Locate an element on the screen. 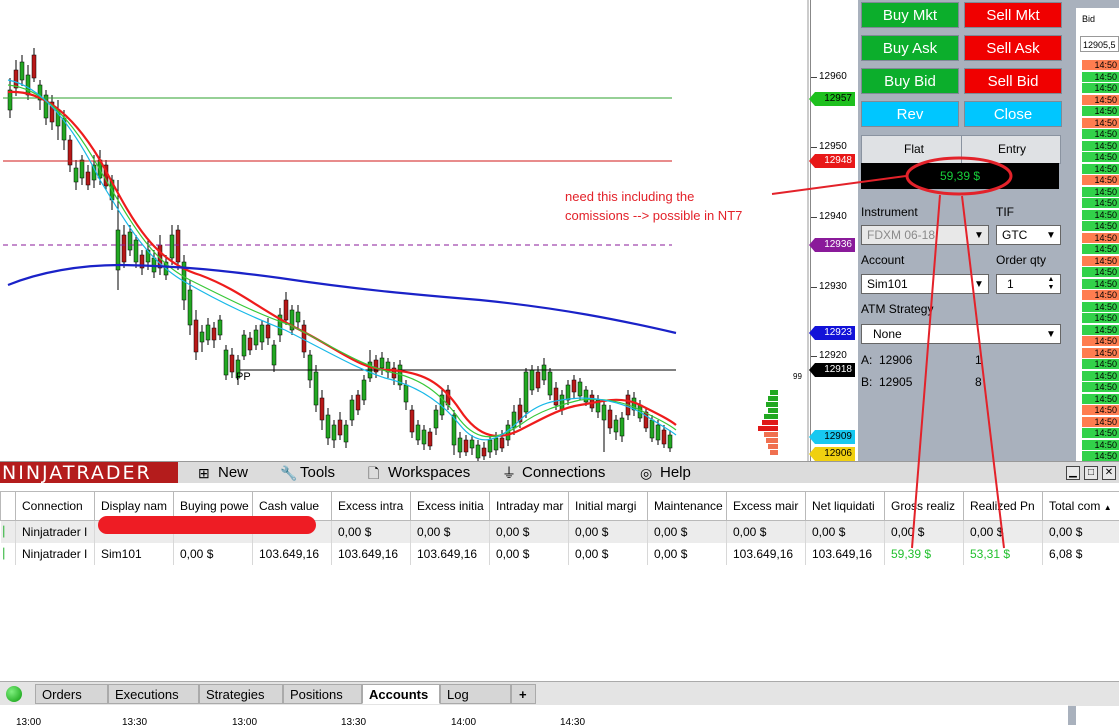 This screenshot has width=1119, height=728. buy-market-button: Buy Mkt is located at coordinates (910, 15).